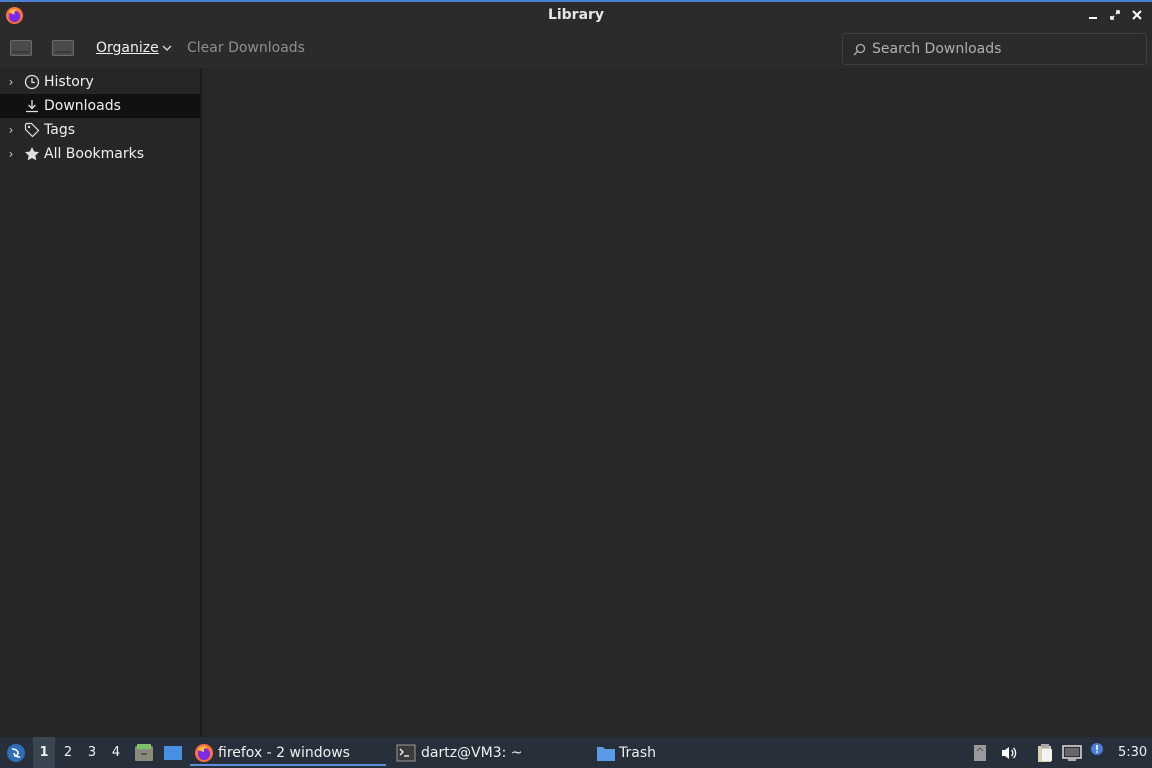 This screenshot has height=768, width=1152. What do you see at coordinates (127, 48) in the screenshot?
I see `organize-label: Organize` at bounding box center [127, 48].